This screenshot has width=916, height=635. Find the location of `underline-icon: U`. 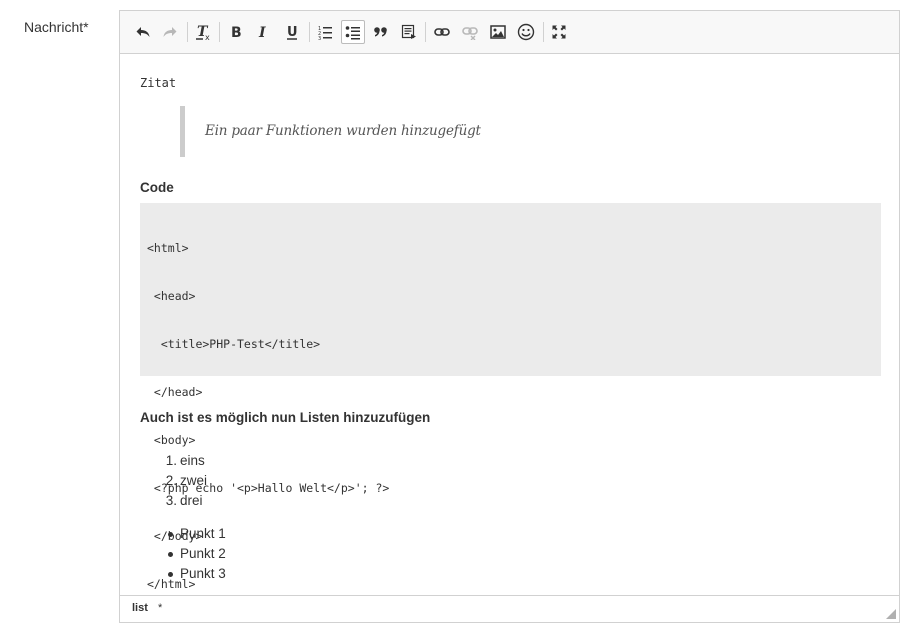

underline-icon: U is located at coordinates (292, 32).